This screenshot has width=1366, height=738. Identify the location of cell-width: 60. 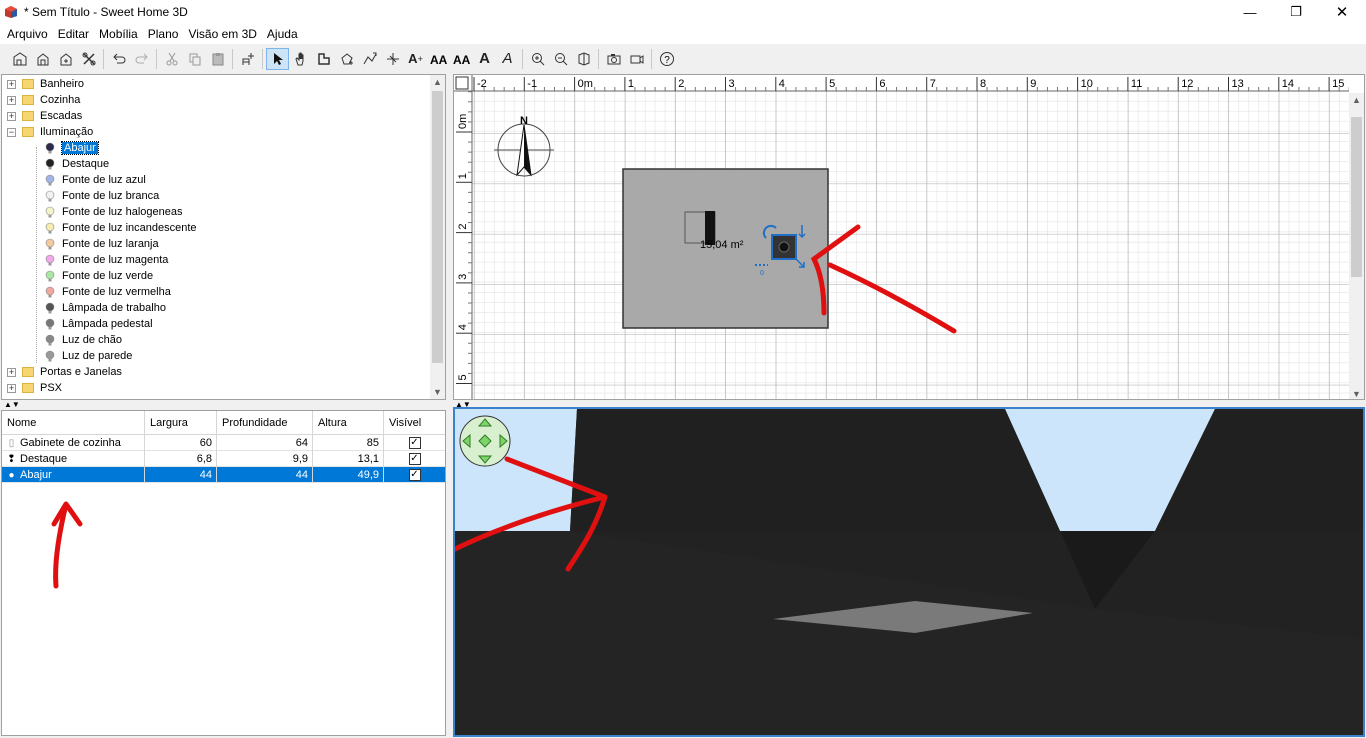
(181, 443).